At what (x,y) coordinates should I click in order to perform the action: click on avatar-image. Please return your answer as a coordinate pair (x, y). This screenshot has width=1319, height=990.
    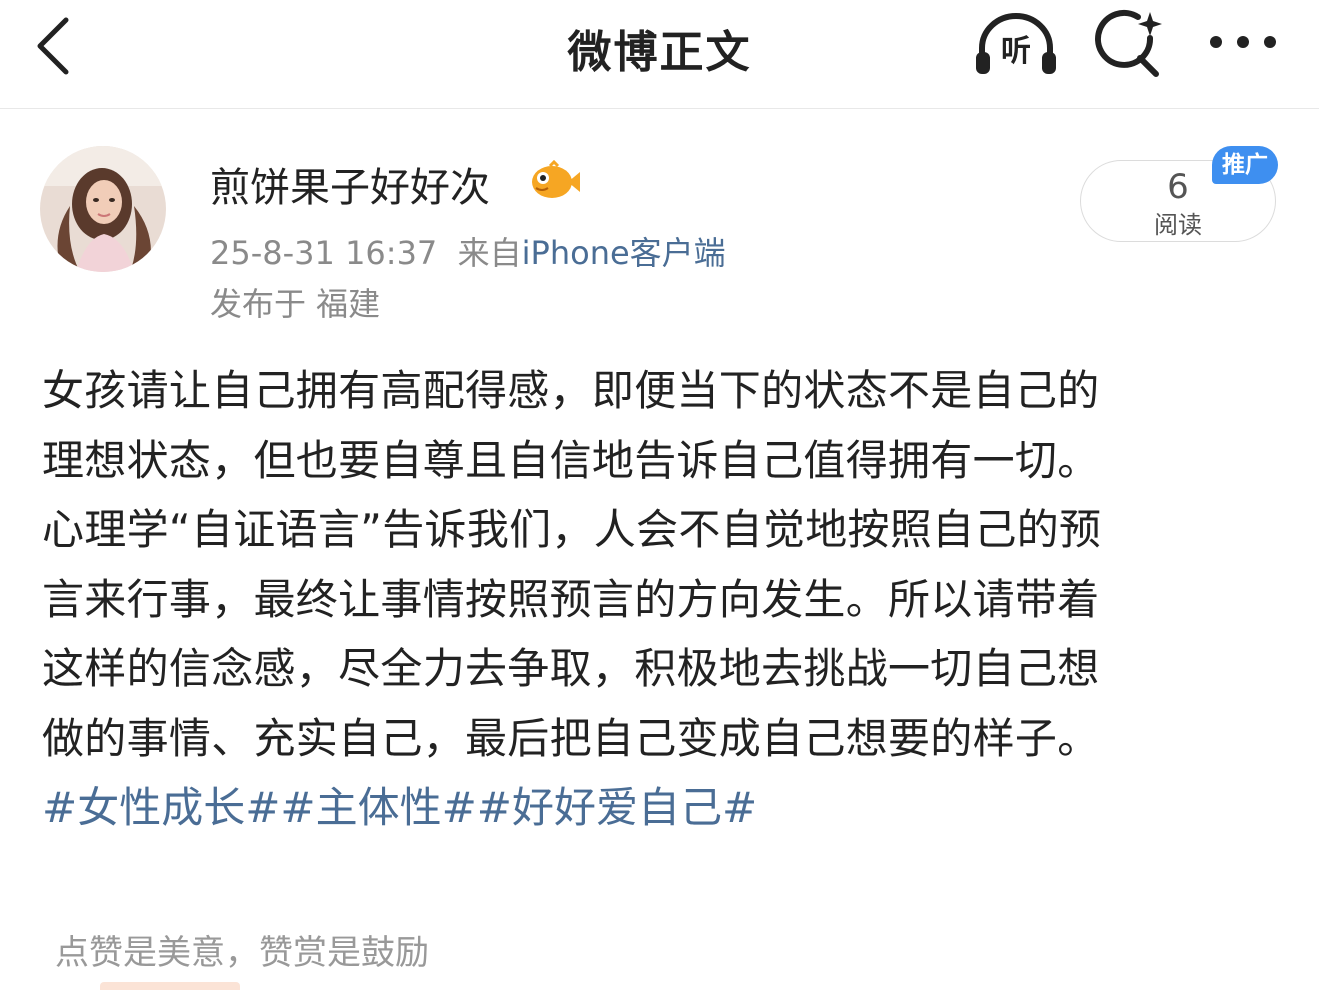
    Looking at the image, I should click on (103, 209).